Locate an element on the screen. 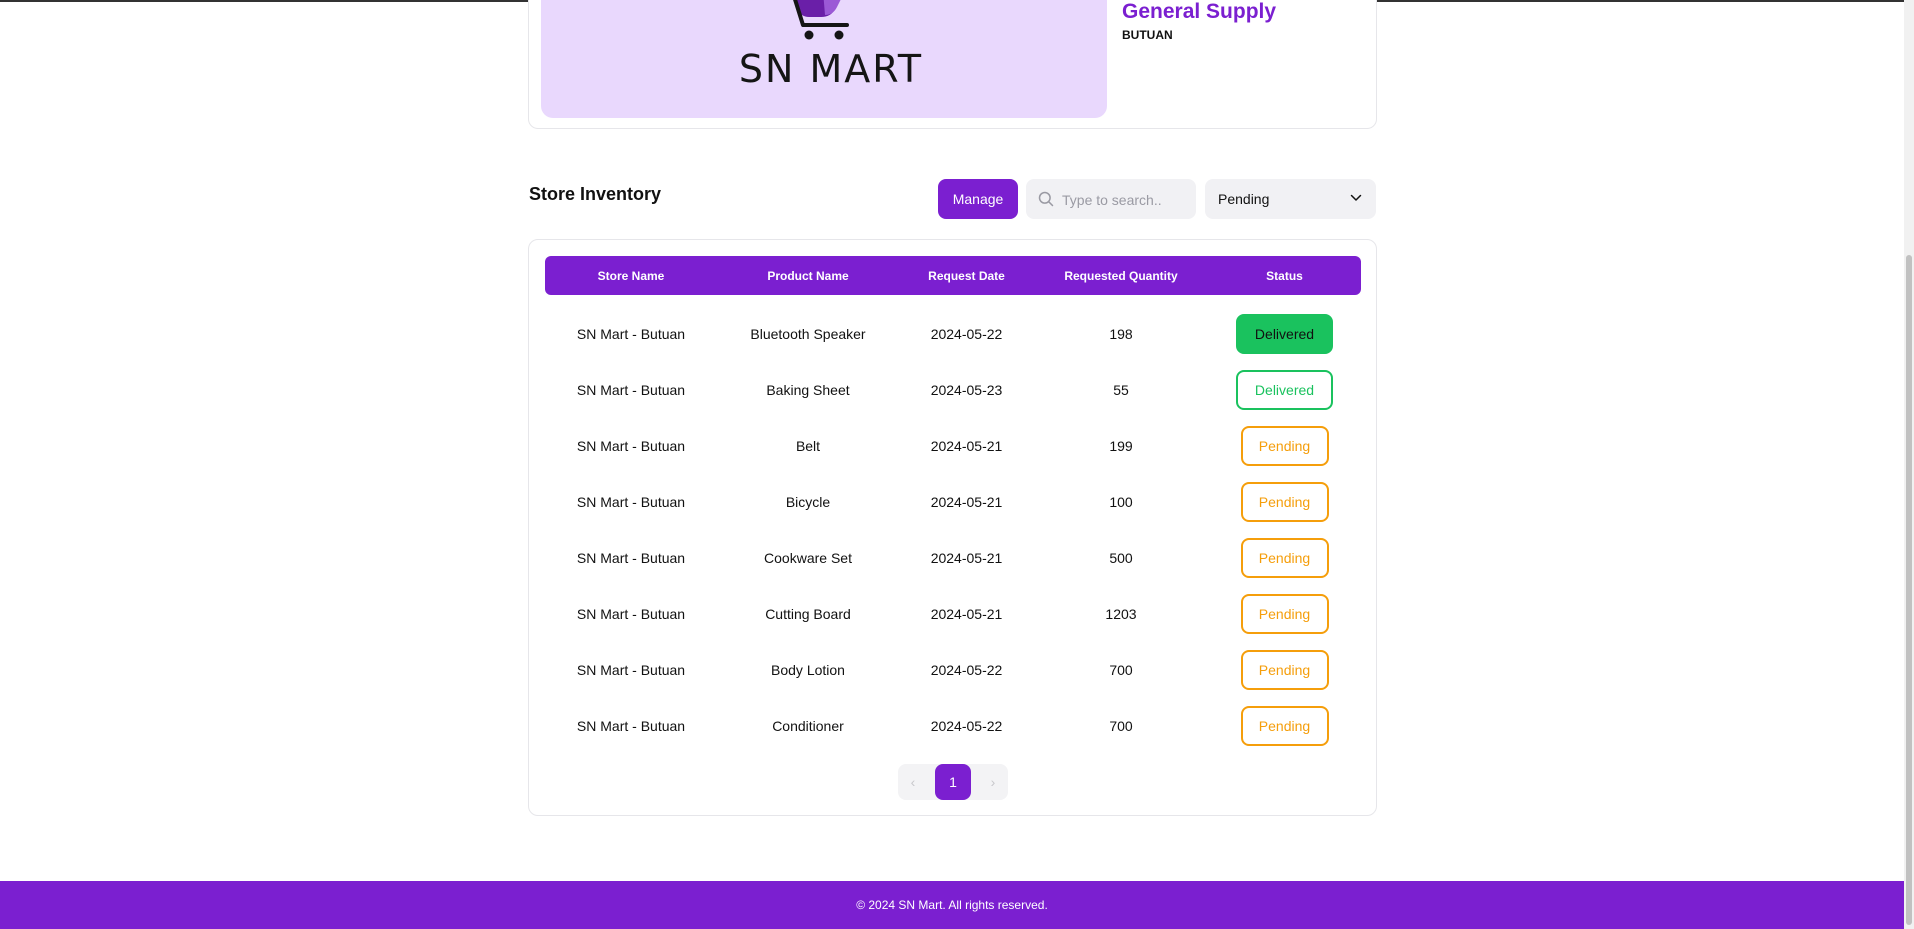 The height and width of the screenshot is (929, 1914). cell-request-date: 2024-05-23 is located at coordinates (966, 390).